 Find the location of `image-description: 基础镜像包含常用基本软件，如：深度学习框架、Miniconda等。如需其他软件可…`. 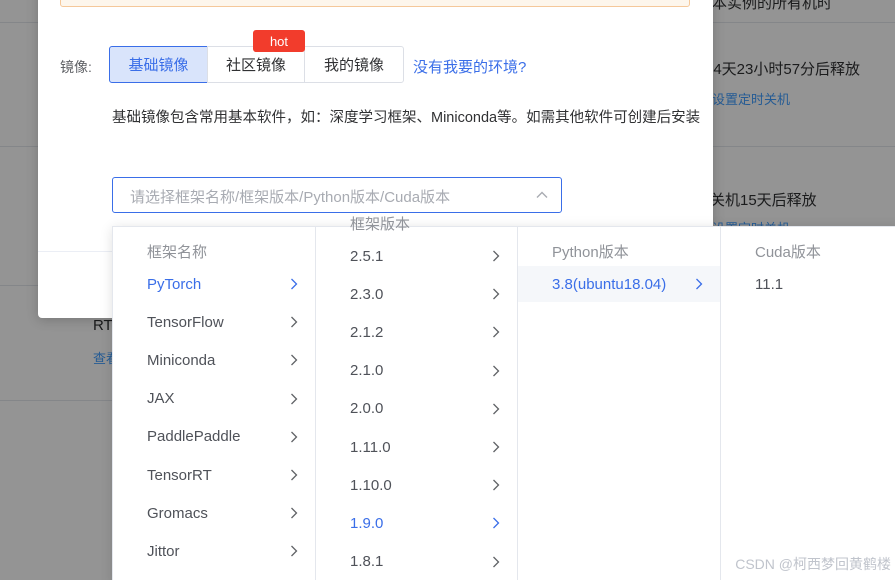

image-description: 基础镜像包含常用基本软件，如：深度学习框架、Miniconda等。如需其他软件可… is located at coordinates (406, 118).